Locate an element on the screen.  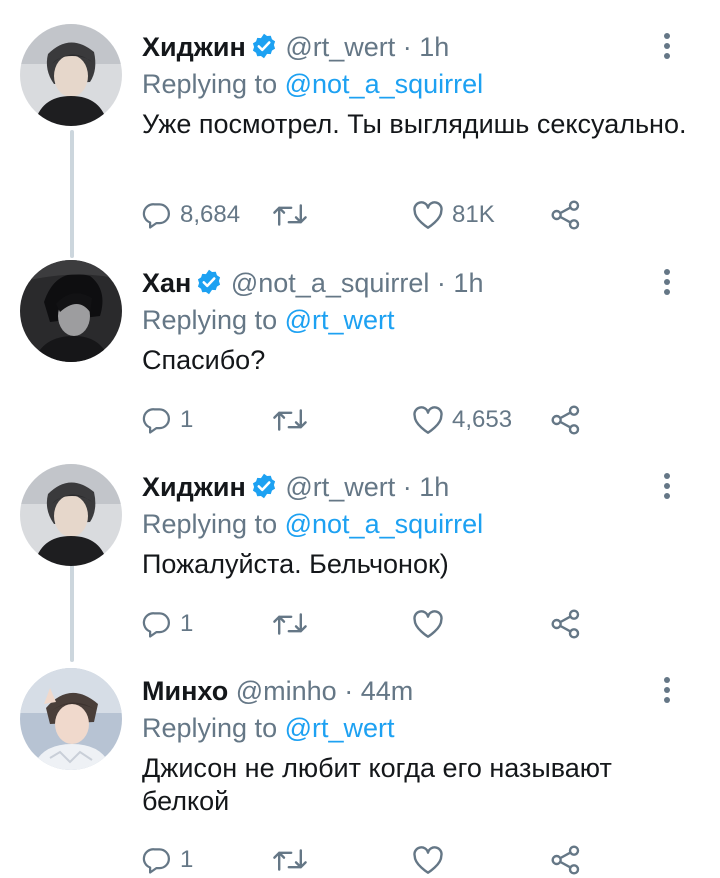
tweet-header: Хан @not_a_squirrel · 1h is located at coordinates (312, 285).